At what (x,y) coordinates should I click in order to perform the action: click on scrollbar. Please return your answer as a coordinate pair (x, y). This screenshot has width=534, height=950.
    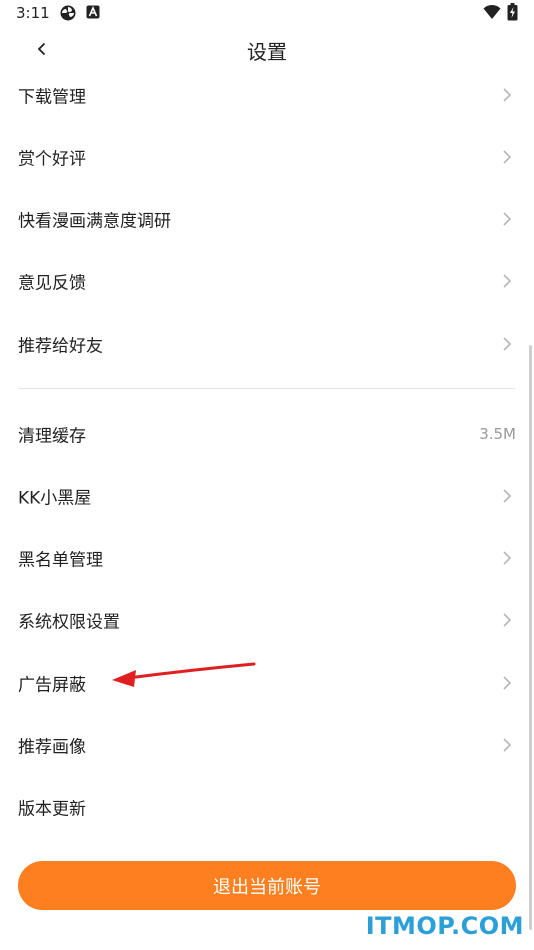
    Looking at the image, I should click on (530, 637).